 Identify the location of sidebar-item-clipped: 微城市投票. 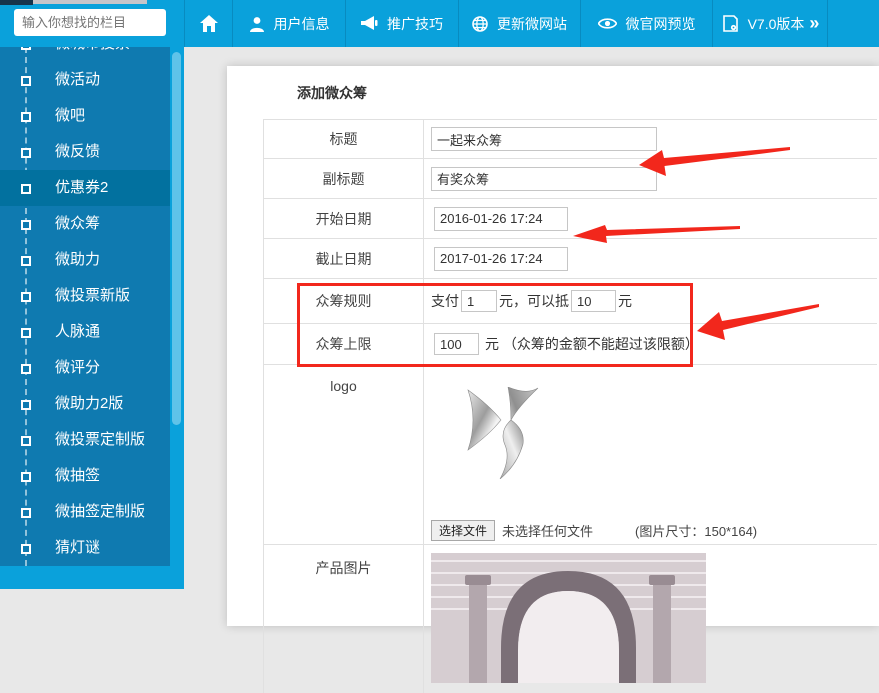
(85, 54).